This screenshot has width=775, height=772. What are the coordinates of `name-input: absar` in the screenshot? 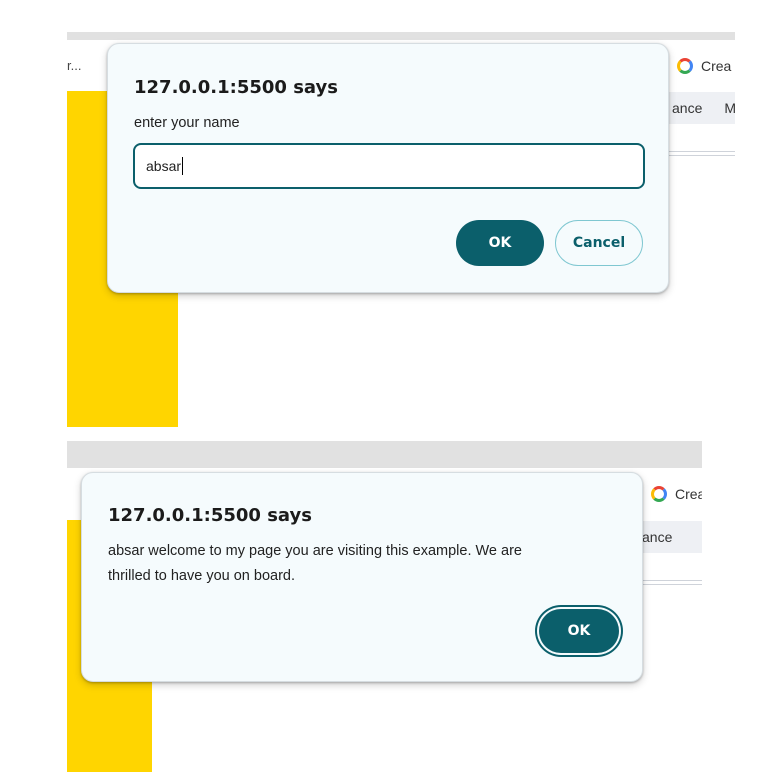 It's located at (389, 166).